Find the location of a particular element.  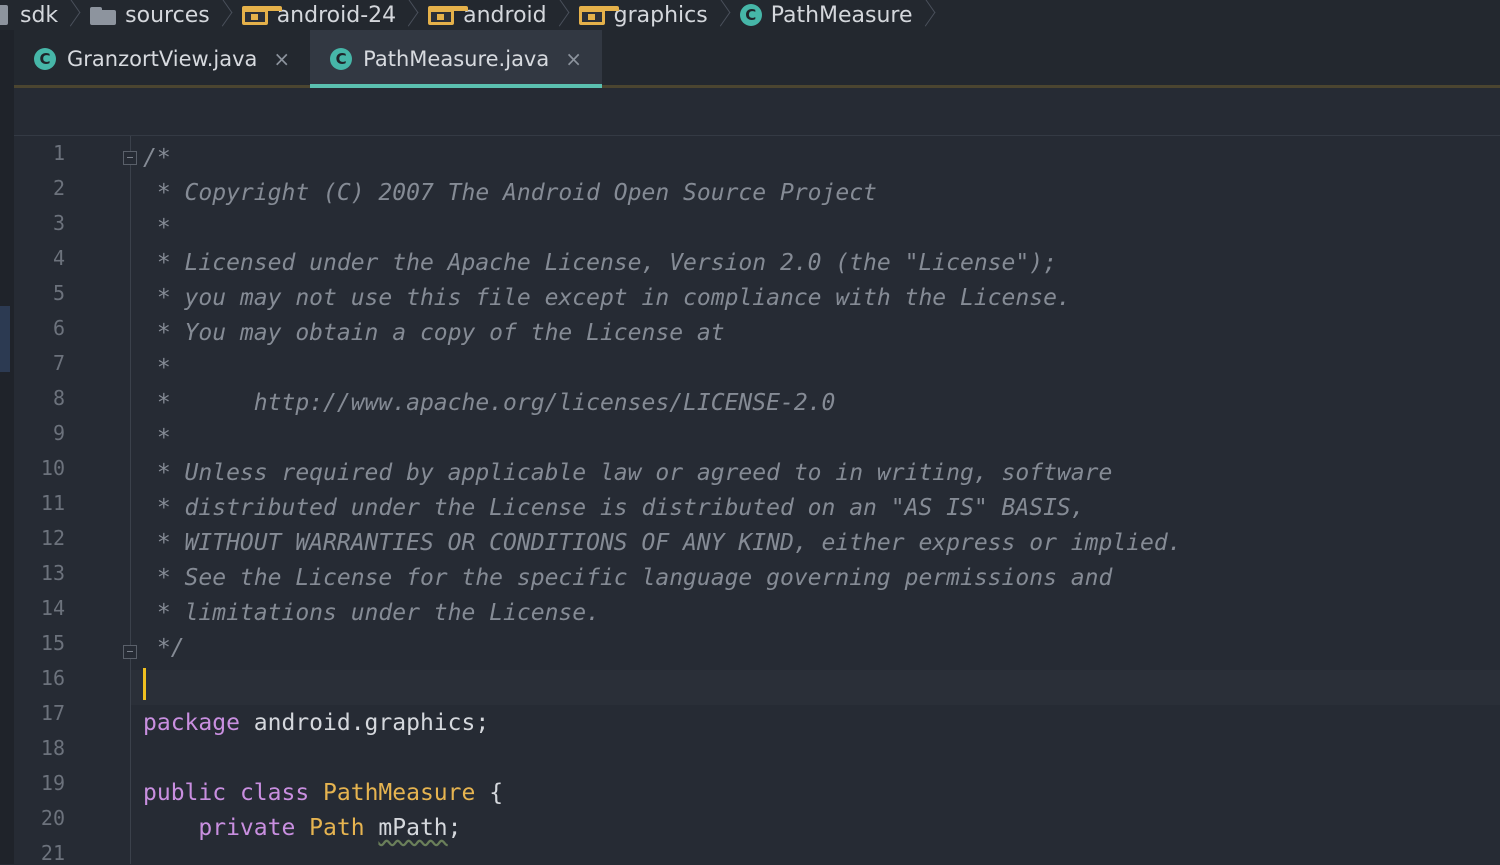

breadcrumb-label: sources is located at coordinates (167, 15).